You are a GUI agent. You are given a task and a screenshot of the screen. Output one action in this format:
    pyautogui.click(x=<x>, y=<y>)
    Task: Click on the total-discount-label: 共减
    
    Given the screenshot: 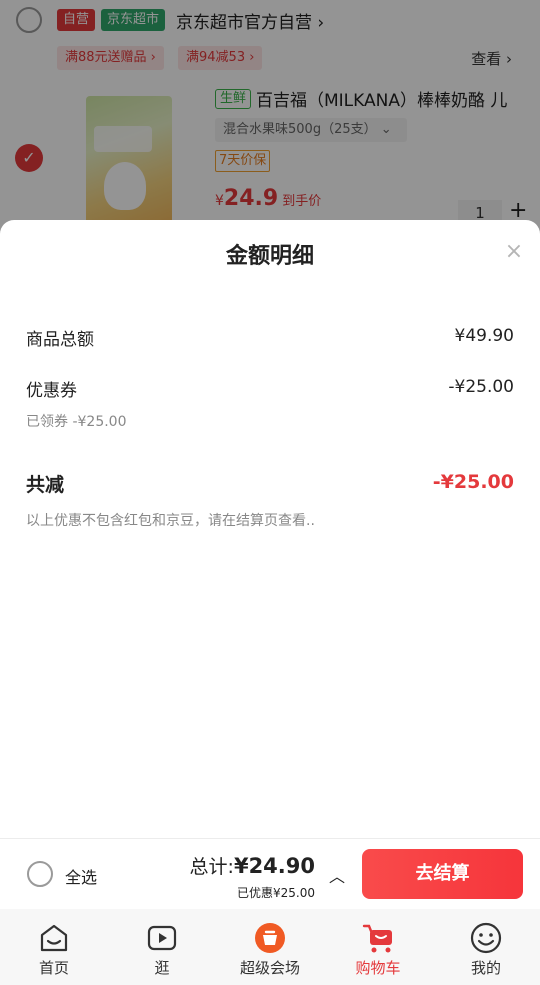 What is the action you would take?
    pyautogui.click(x=45, y=485)
    